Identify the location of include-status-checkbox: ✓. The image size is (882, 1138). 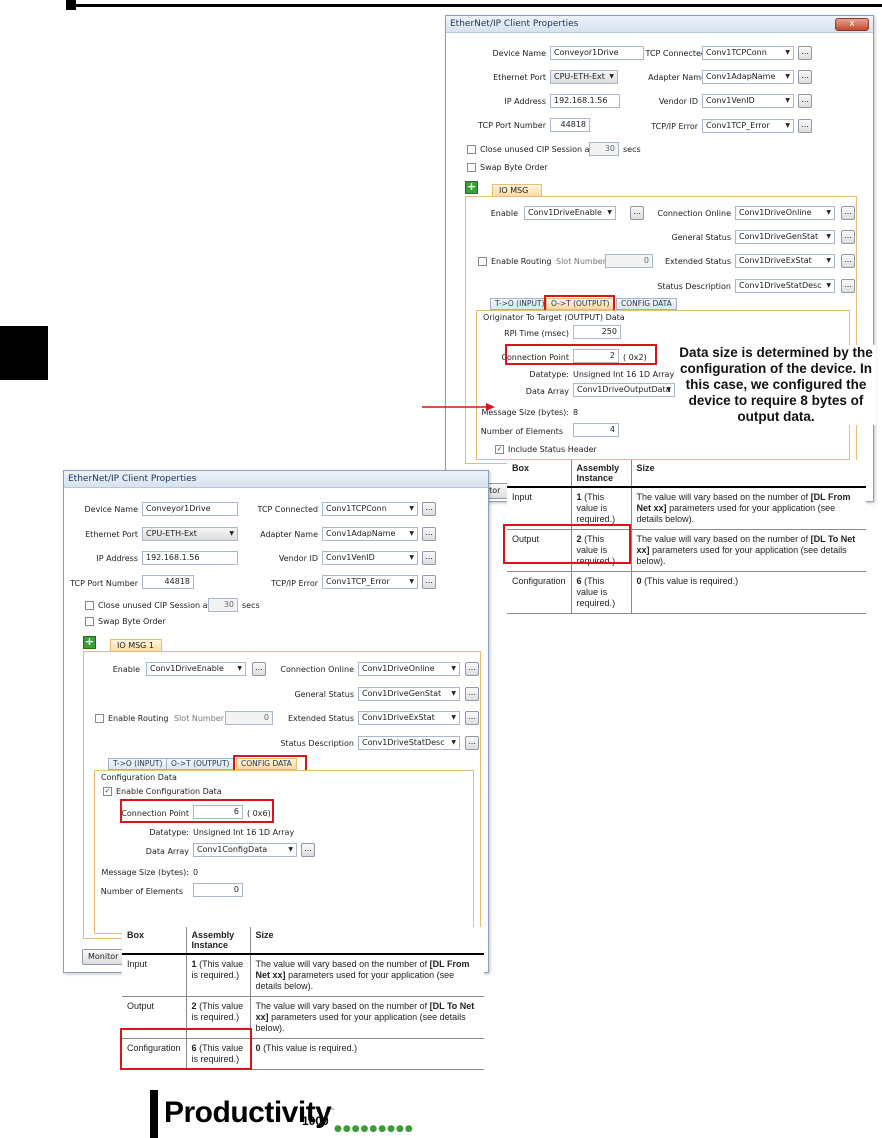
(499, 449).